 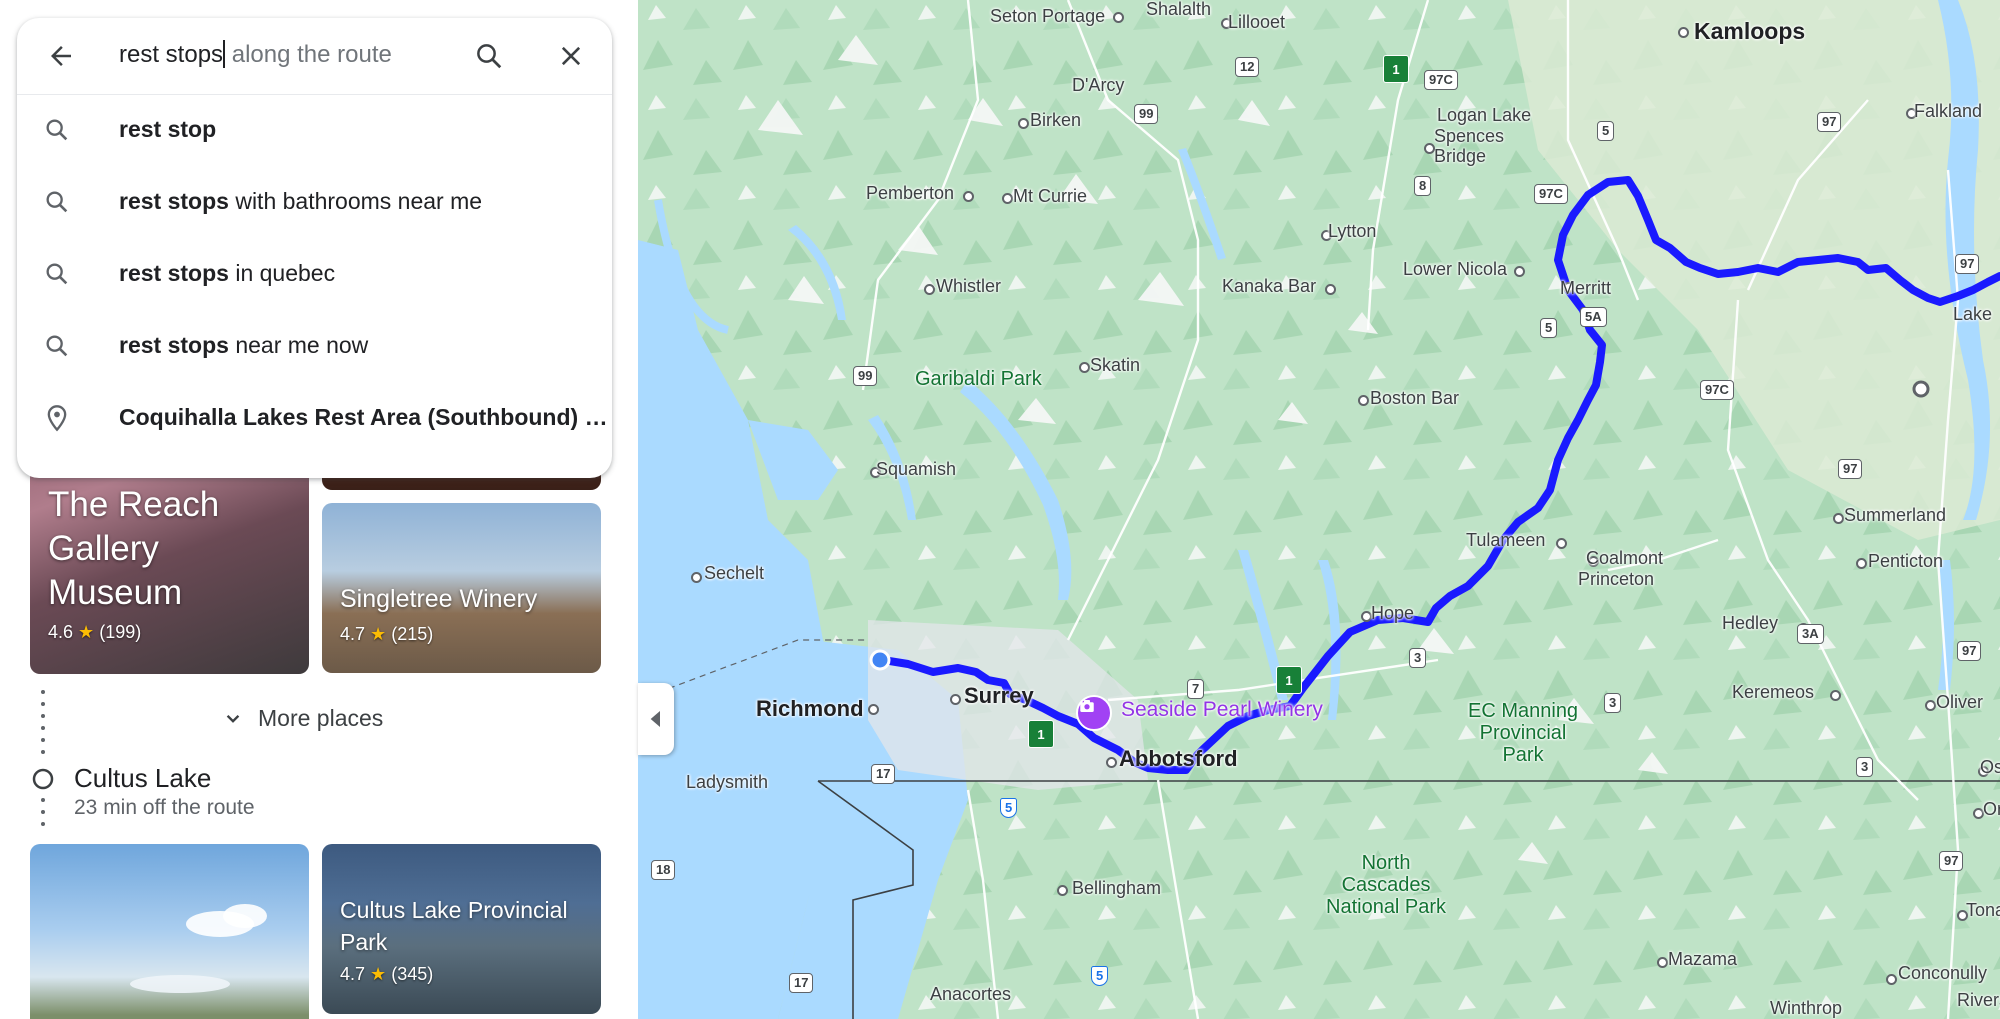 I want to click on place-label: Merritt, so click(x=1585, y=288).